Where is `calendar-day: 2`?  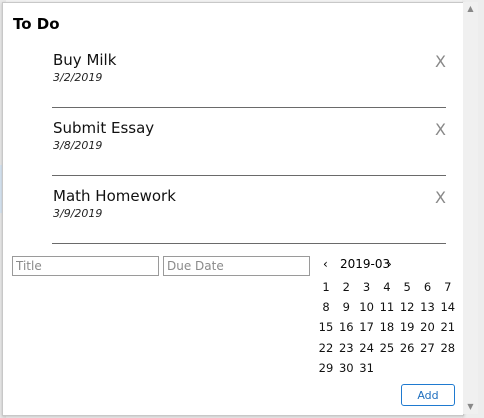 calendar-day: 2 is located at coordinates (346, 287).